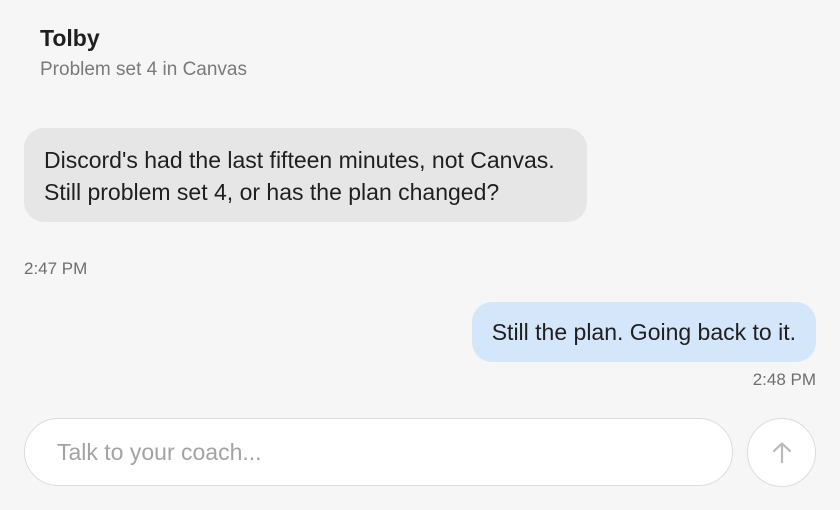 This screenshot has width=840, height=510. Describe the element at coordinates (784, 379) in the screenshot. I see `message-timestamp: 2:48 PM` at that location.